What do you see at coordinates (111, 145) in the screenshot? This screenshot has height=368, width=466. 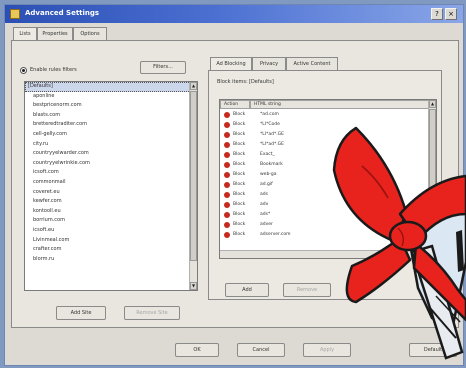 I see `site-list-item: city.ru` at bounding box center [111, 145].